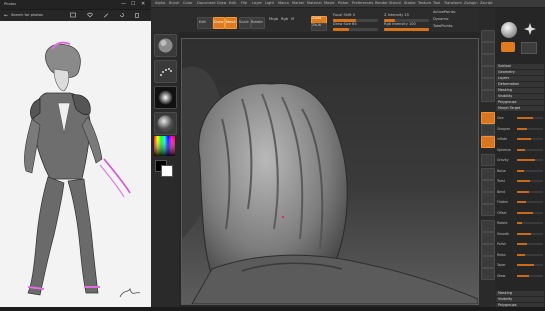  What do you see at coordinates (381, 3) in the screenshot?
I see `menu-render: Render` at bounding box center [381, 3].